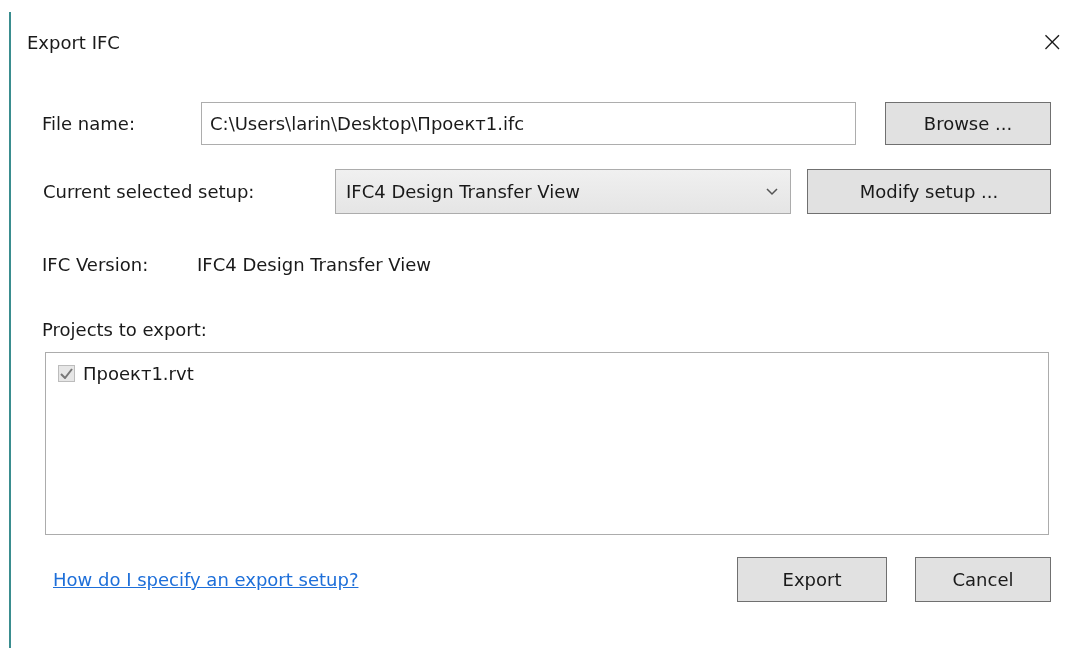  I want to click on section-label: Projects to export:, so click(124, 329).